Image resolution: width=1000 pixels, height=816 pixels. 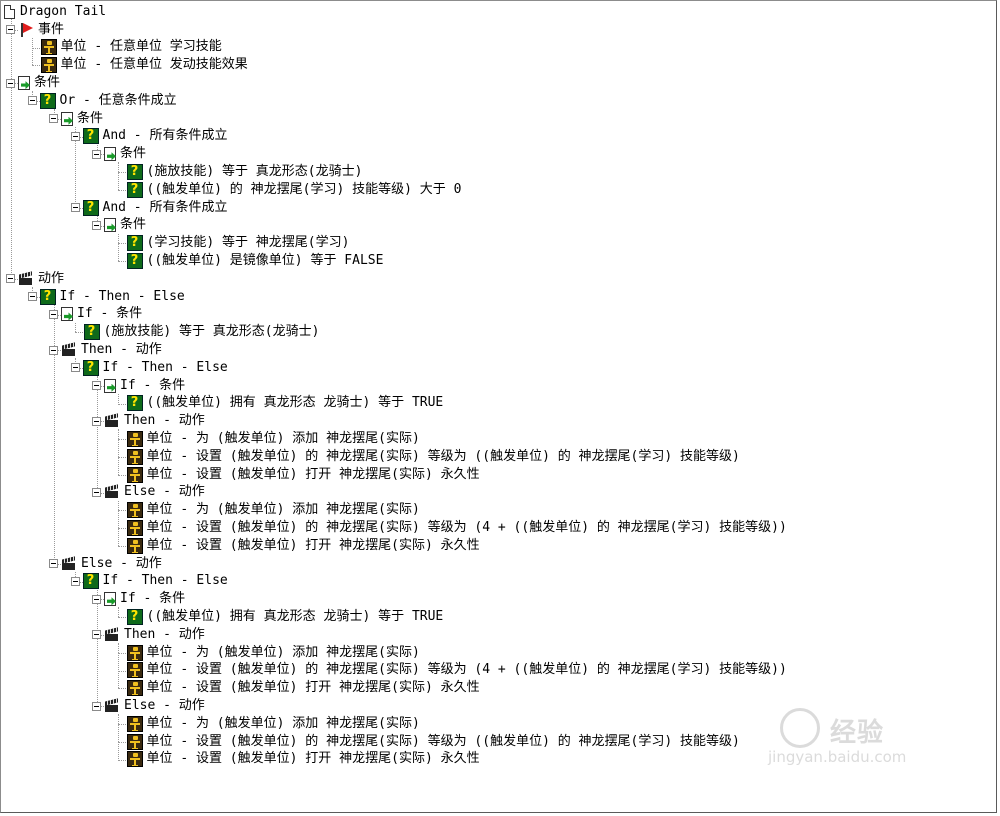 I want to click on tree-node-label: (施放技能) 等于 真龙形态(龙骑士), so click(x=211, y=332).